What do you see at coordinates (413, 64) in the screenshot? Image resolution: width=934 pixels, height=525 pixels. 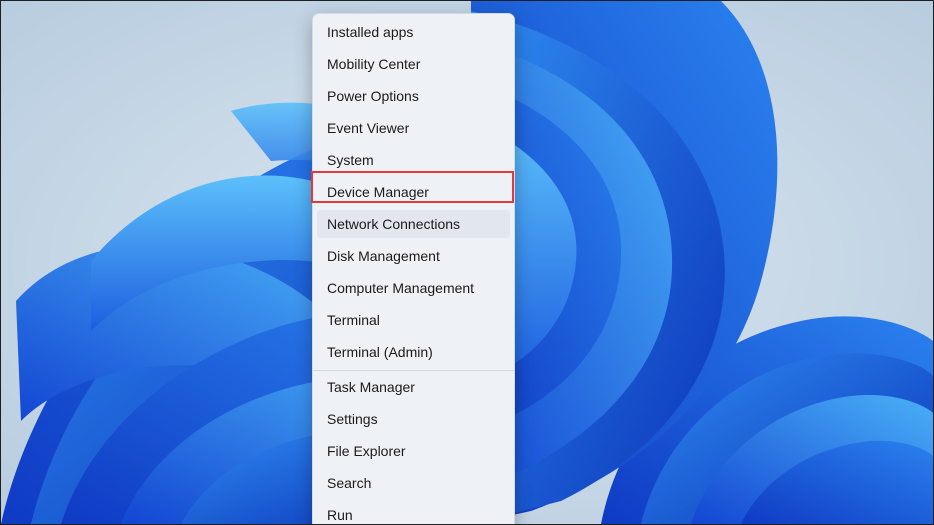 I see `menu-item-mobility-center: Mobility Center` at bounding box center [413, 64].